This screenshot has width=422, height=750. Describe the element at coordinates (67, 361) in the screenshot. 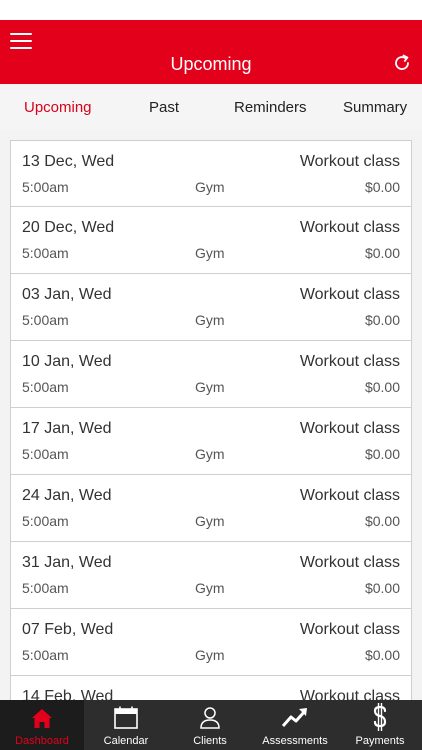

I see `session-date: 10 Jan, Wed` at that location.